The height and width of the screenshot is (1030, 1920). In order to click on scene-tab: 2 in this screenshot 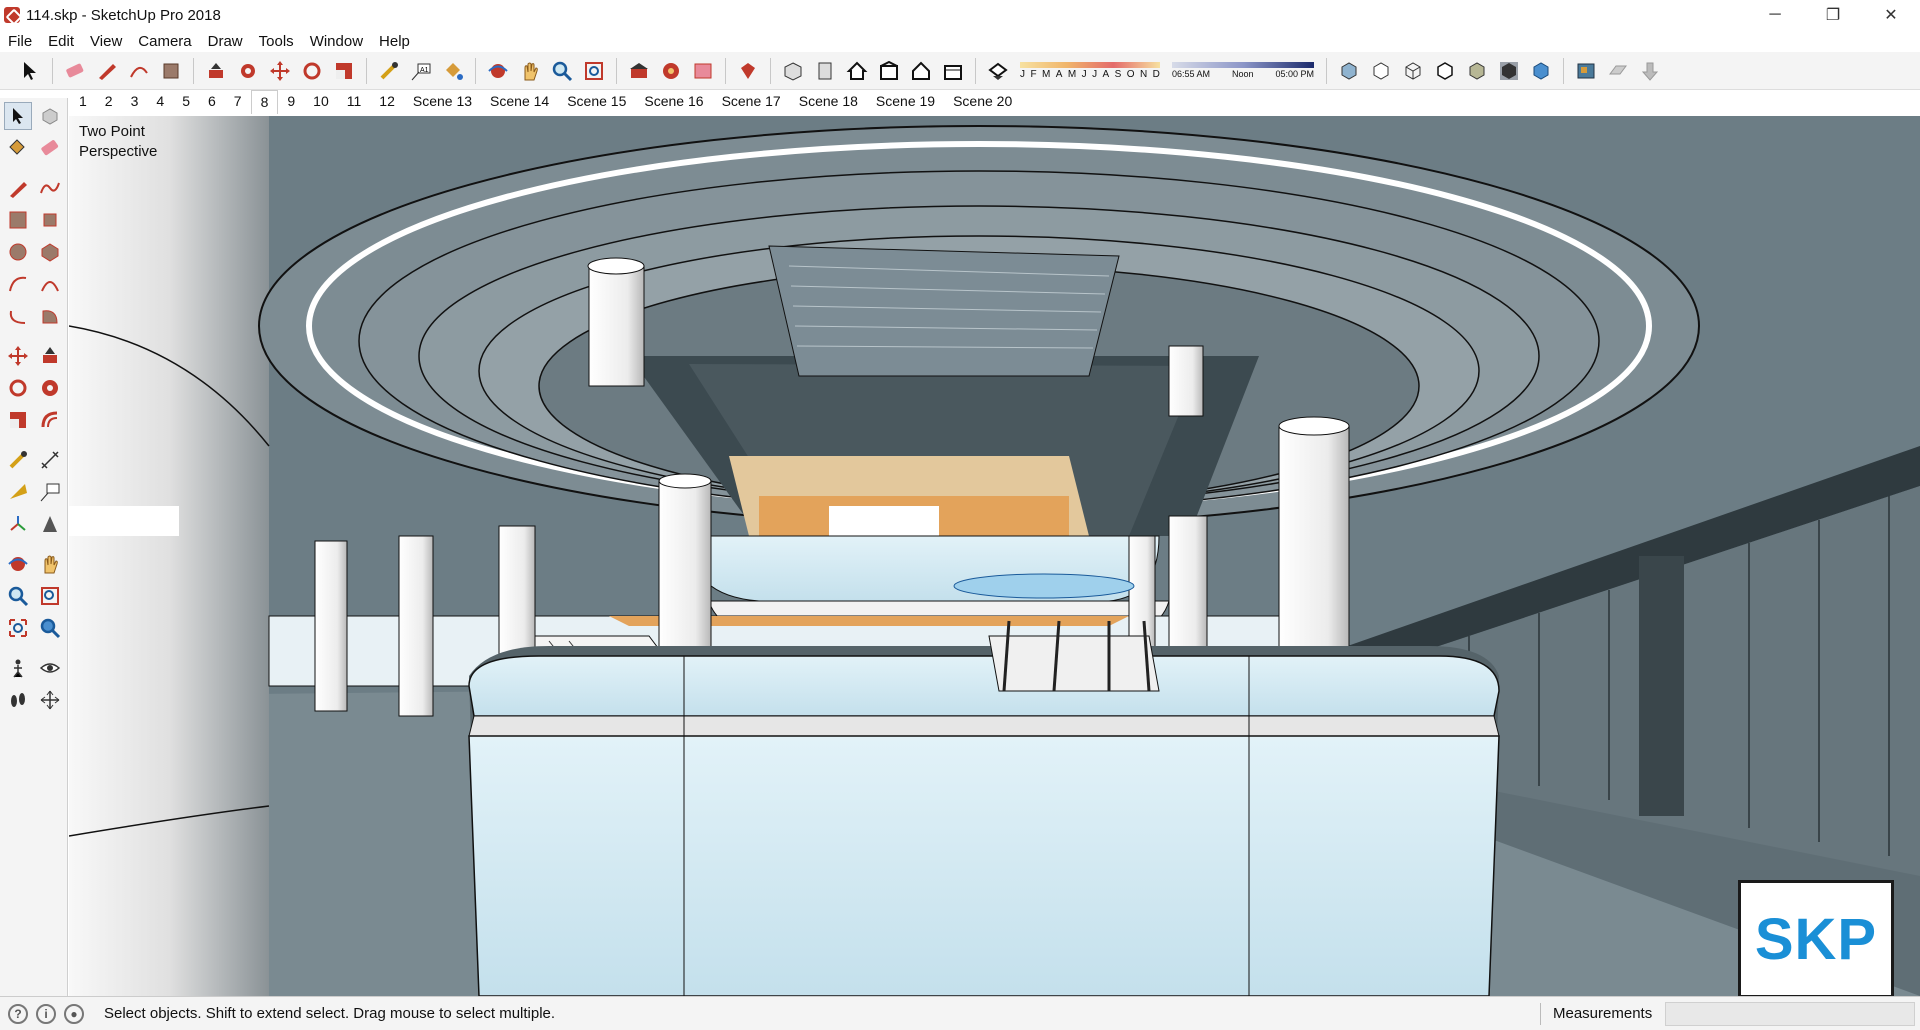, I will do `click(109, 102)`.